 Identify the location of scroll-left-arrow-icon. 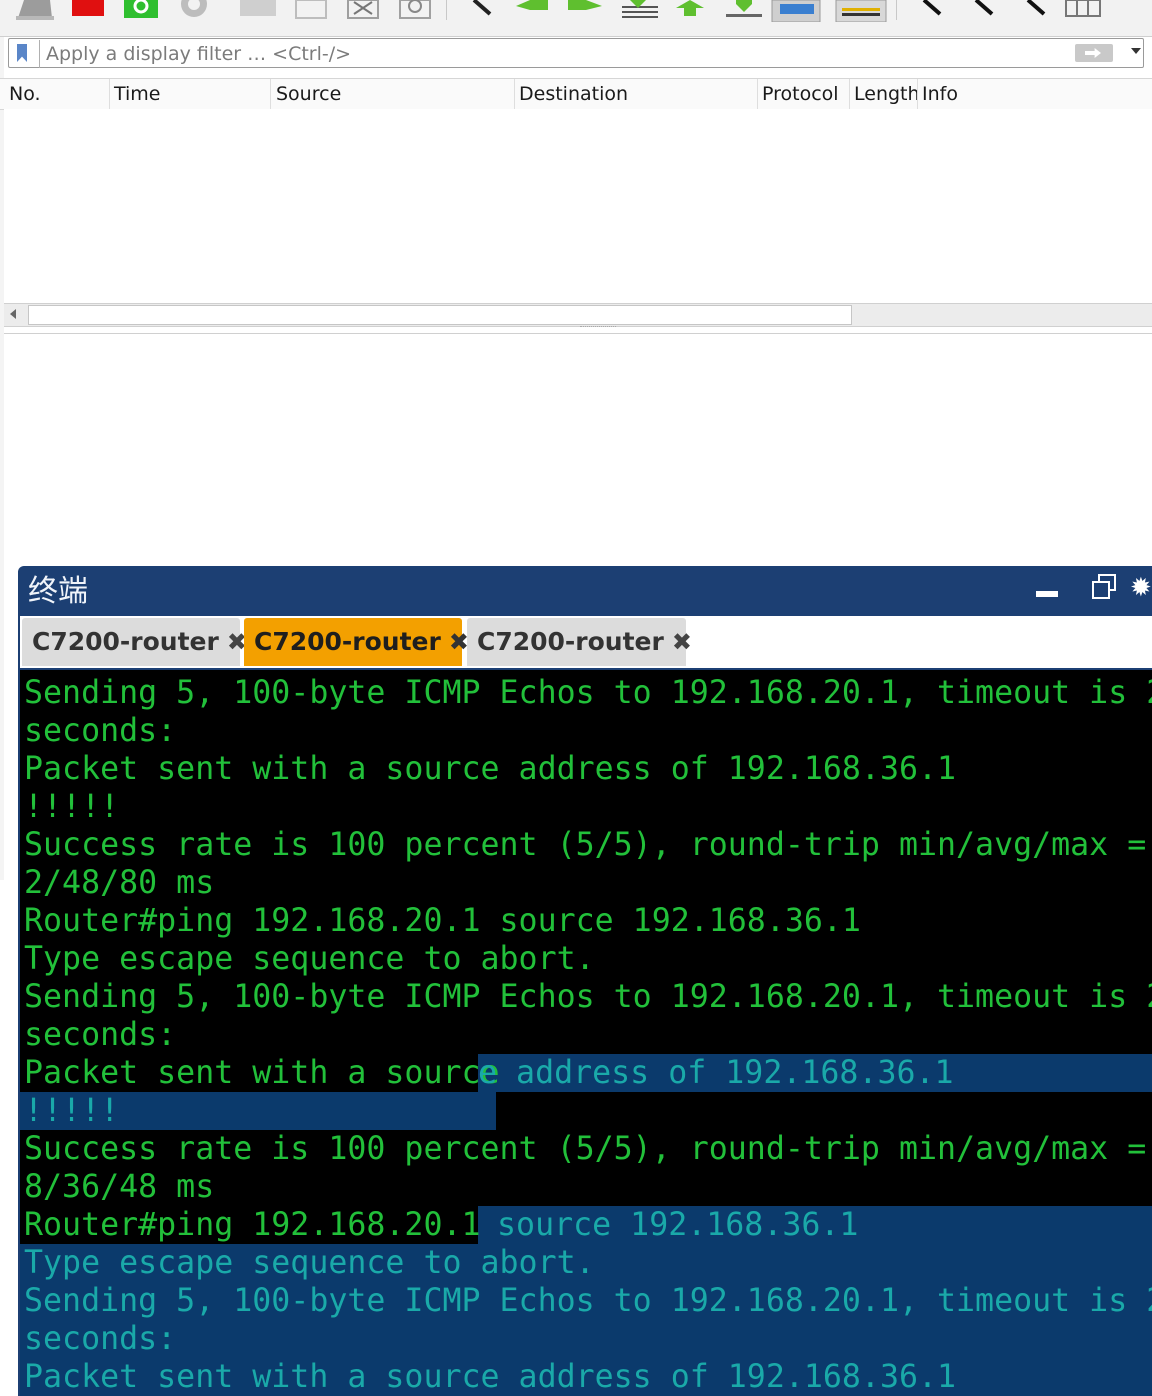
(13, 314).